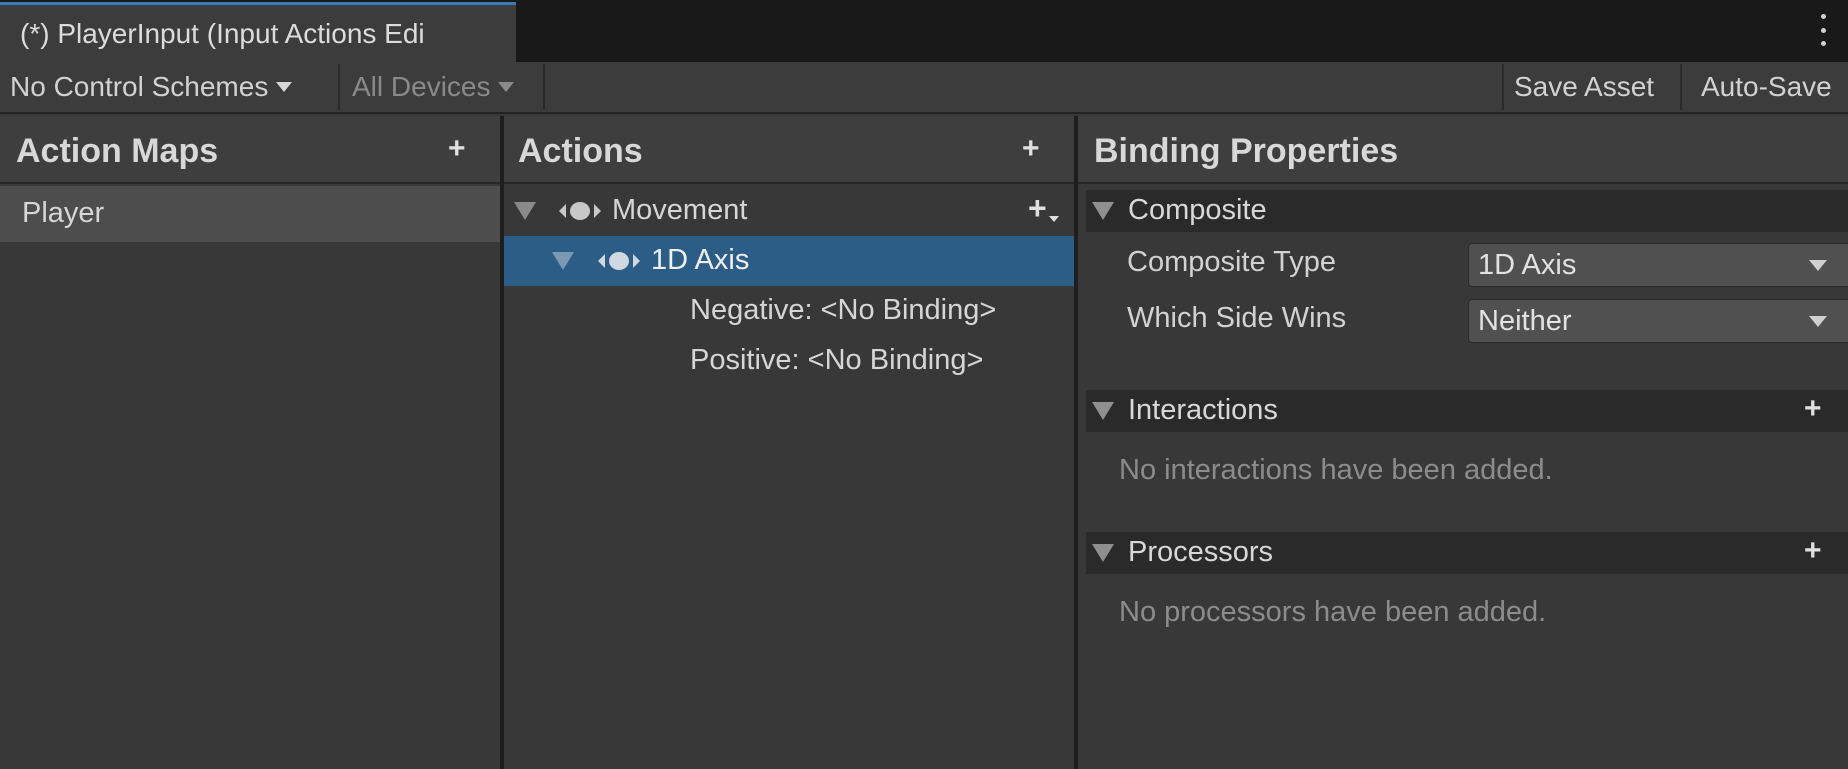 This screenshot has height=769, width=1848. I want to click on binding-row: Negative: <No Binding>, so click(789, 311).